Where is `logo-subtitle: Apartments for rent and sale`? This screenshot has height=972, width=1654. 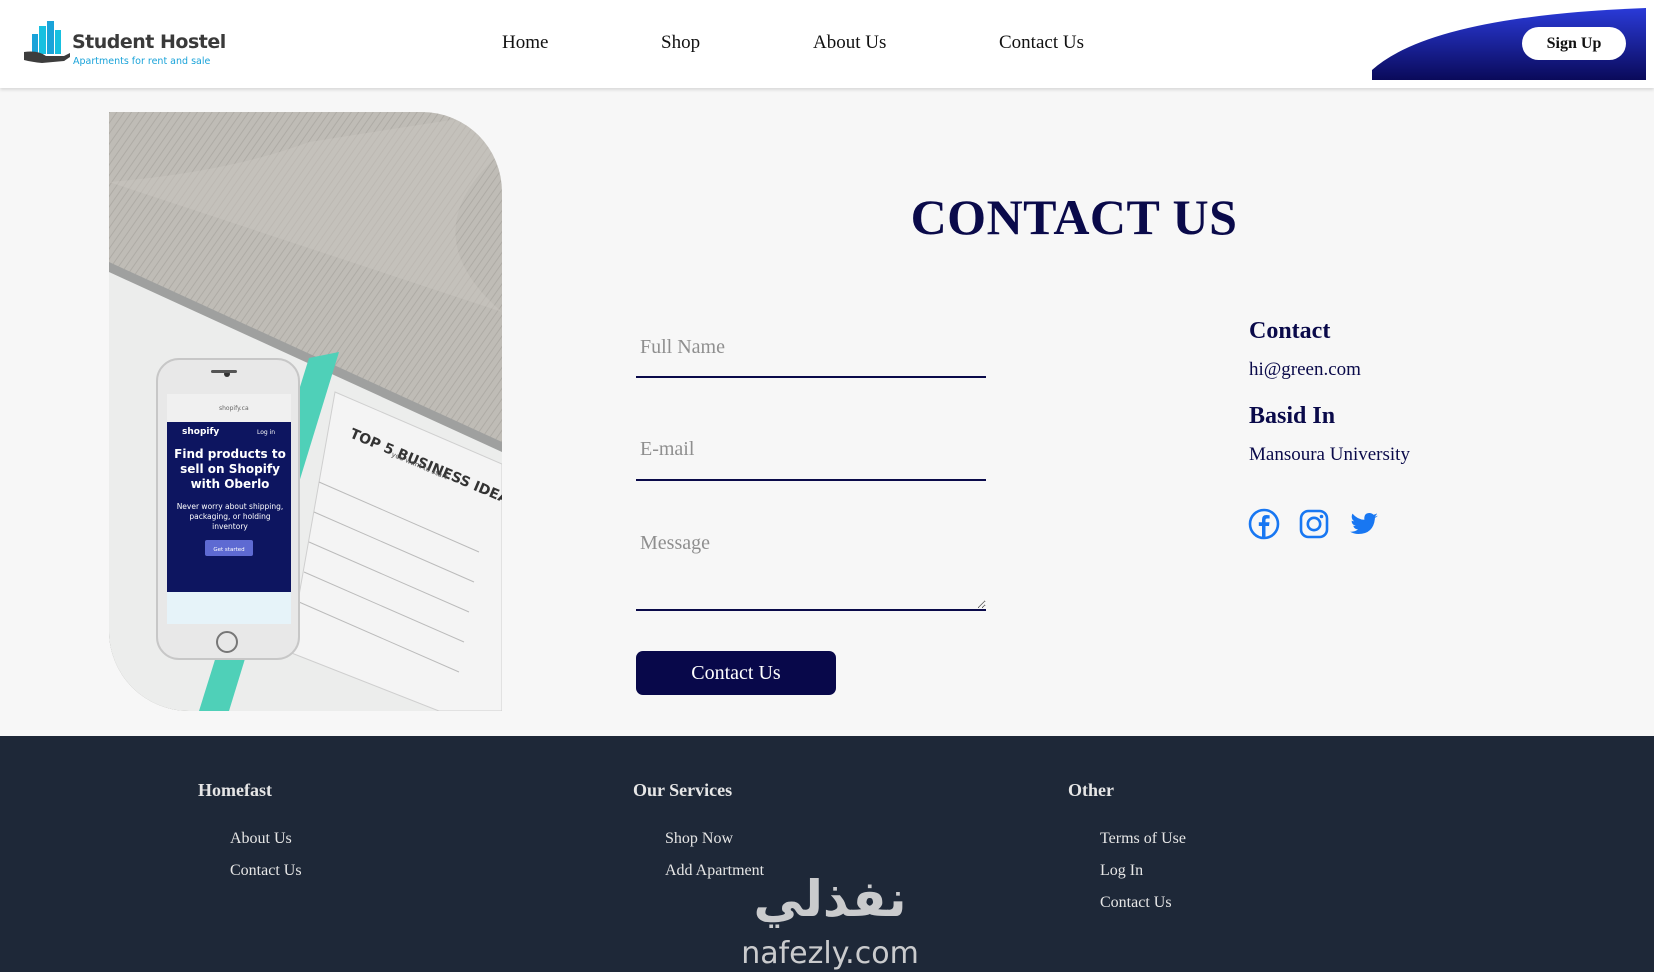 logo-subtitle: Apartments for rent and sale is located at coordinates (142, 61).